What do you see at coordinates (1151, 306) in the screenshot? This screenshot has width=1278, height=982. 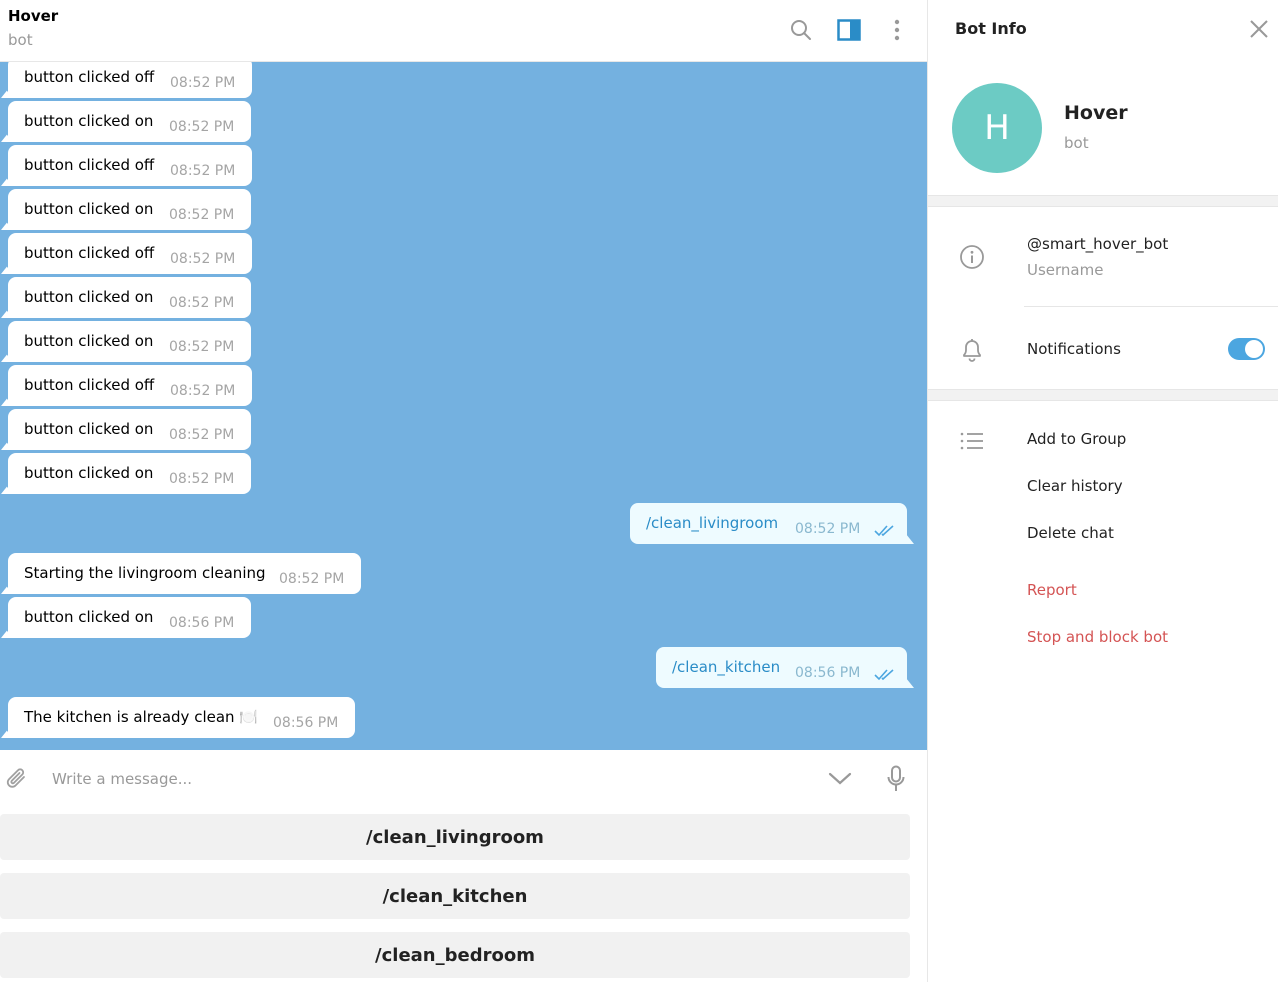 I see `row-divider` at bounding box center [1151, 306].